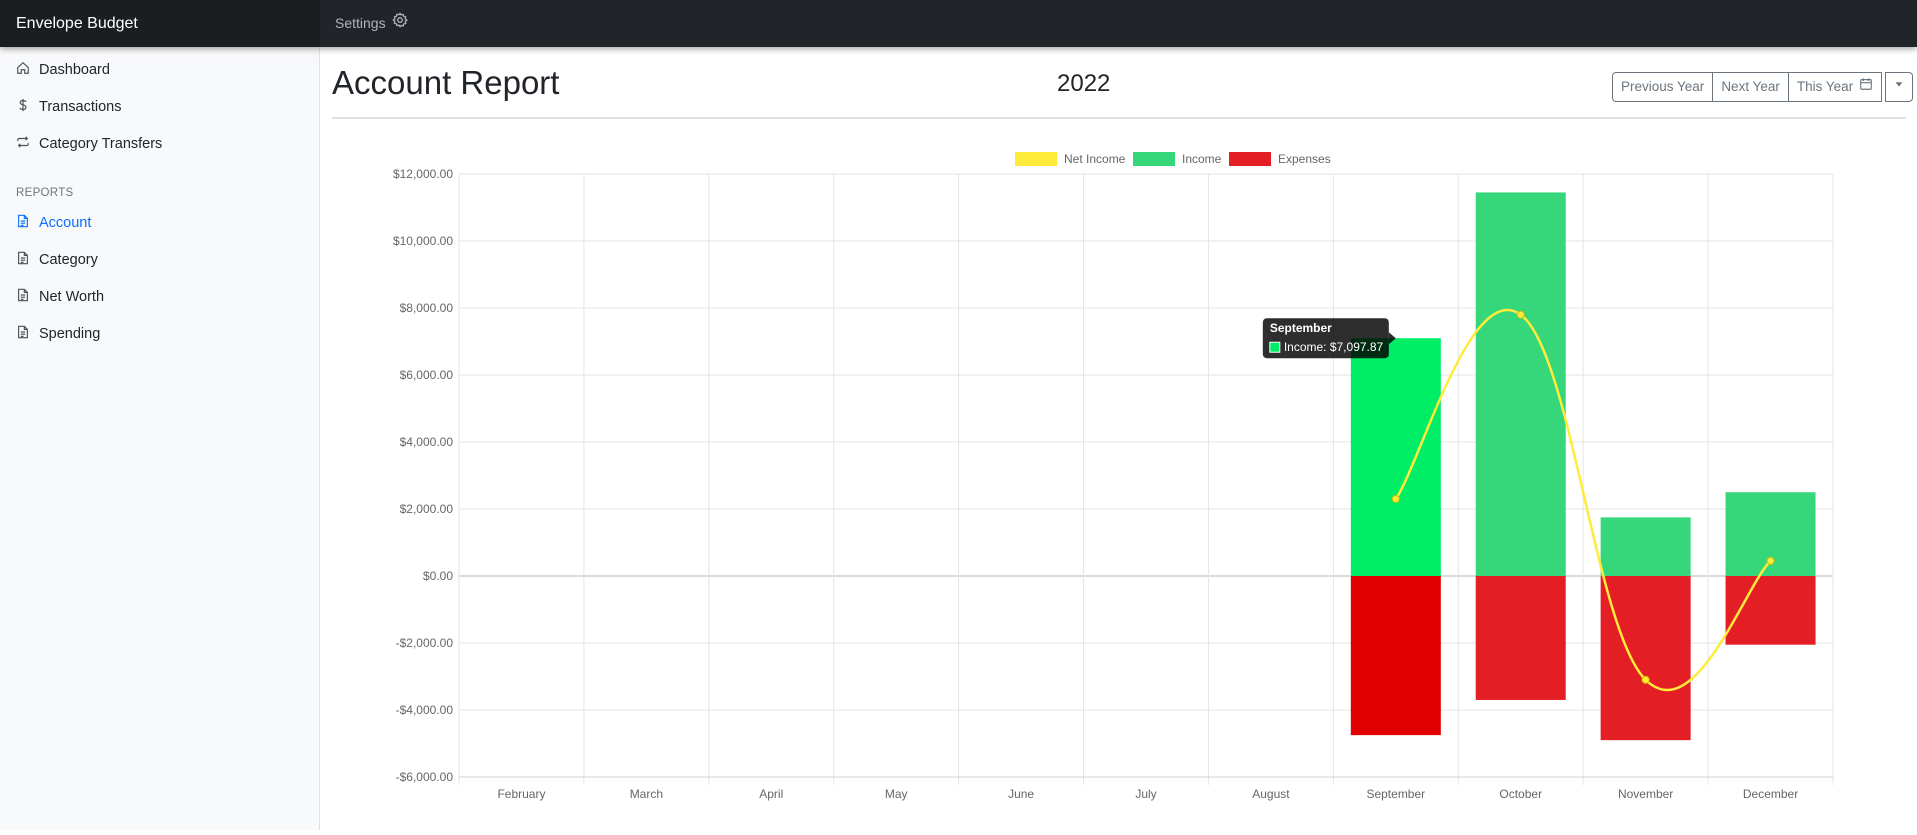  I want to click on x-tick-label: December, so click(1770, 794).